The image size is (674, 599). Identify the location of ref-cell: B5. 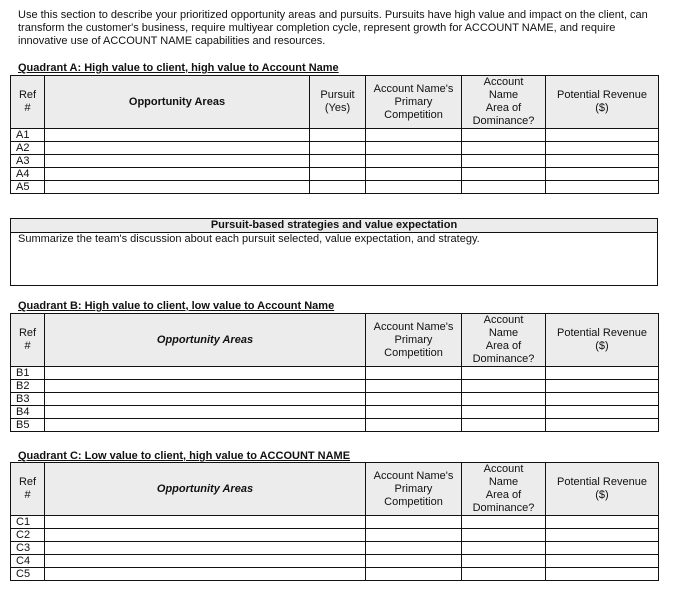
(27, 425).